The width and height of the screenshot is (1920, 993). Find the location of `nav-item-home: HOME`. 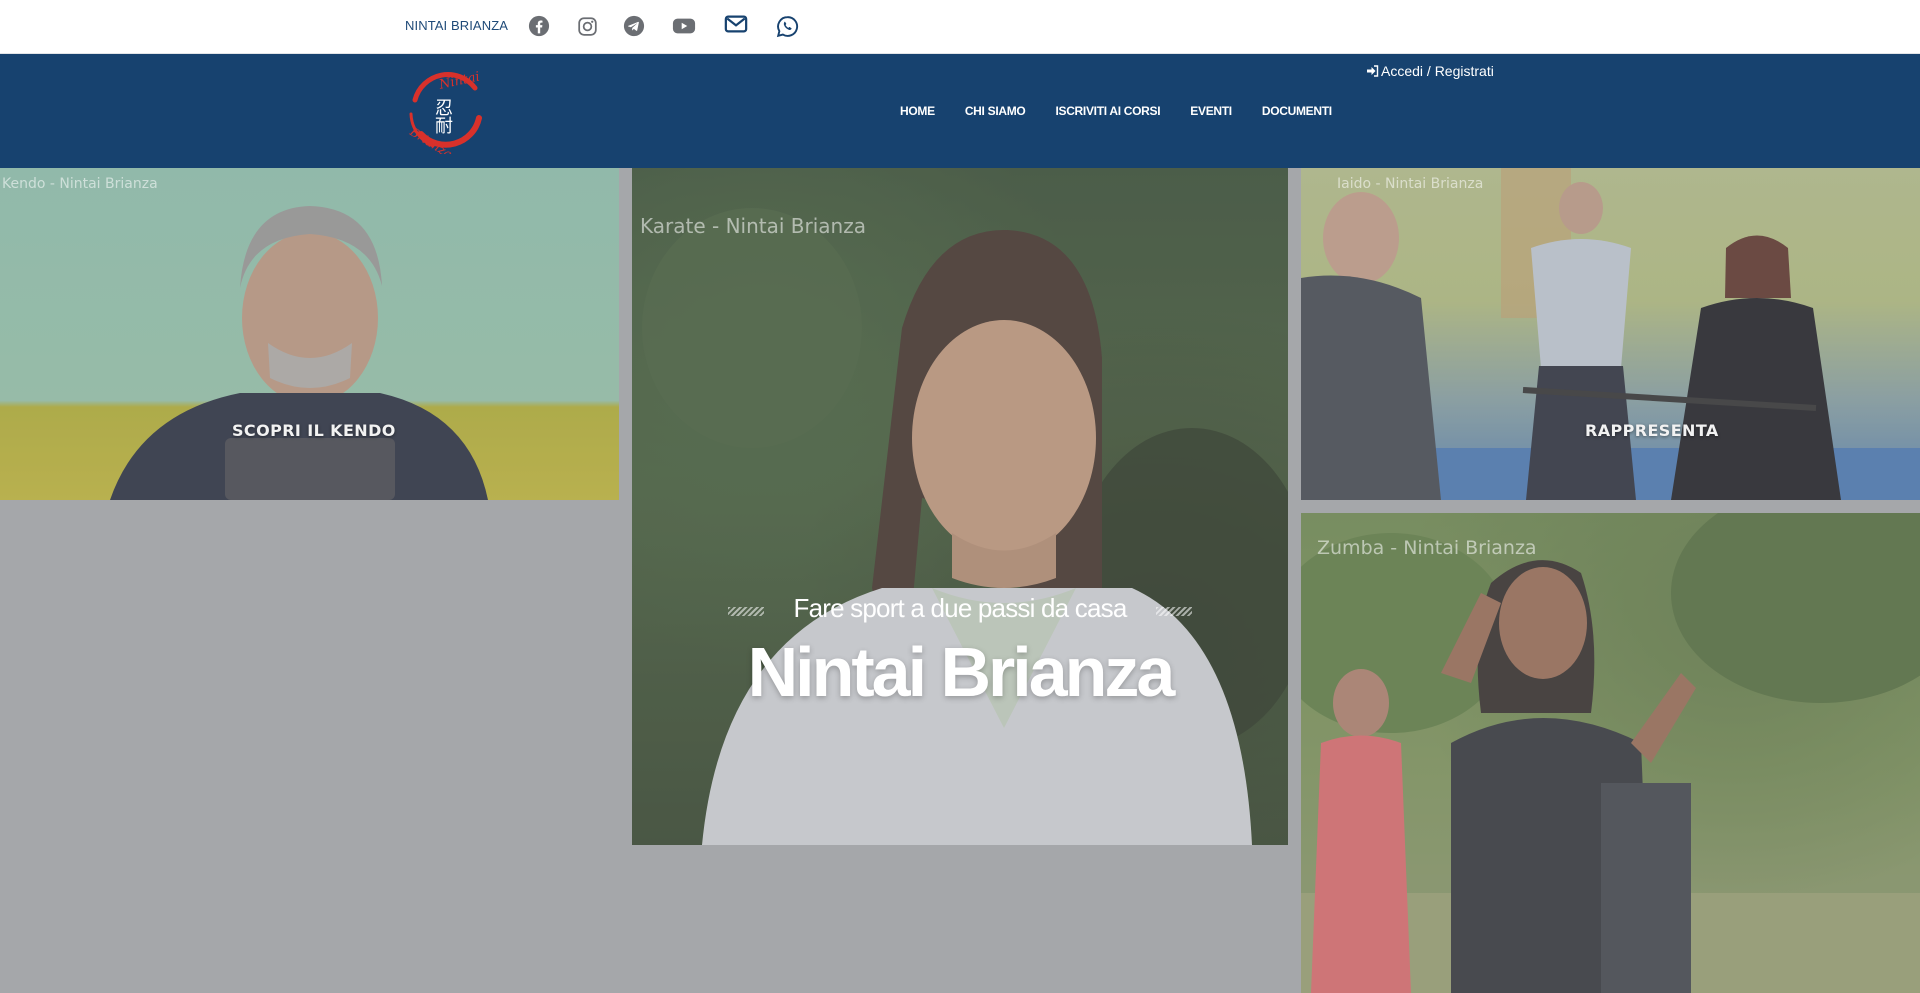

nav-item-home: HOME is located at coordinates (917, 111).